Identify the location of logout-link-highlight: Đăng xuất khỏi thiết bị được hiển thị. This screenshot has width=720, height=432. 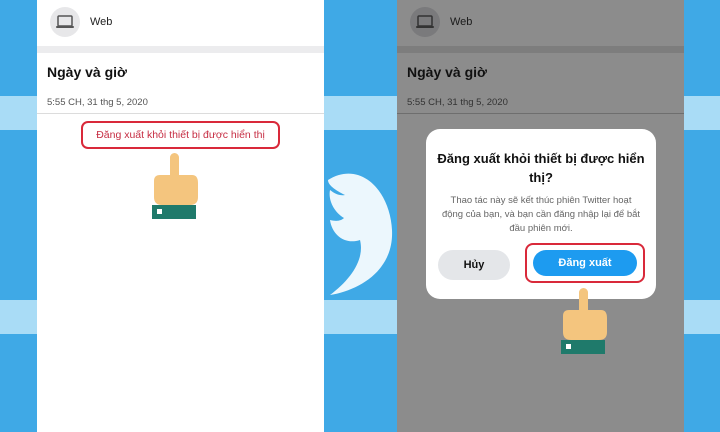
(180, 135).